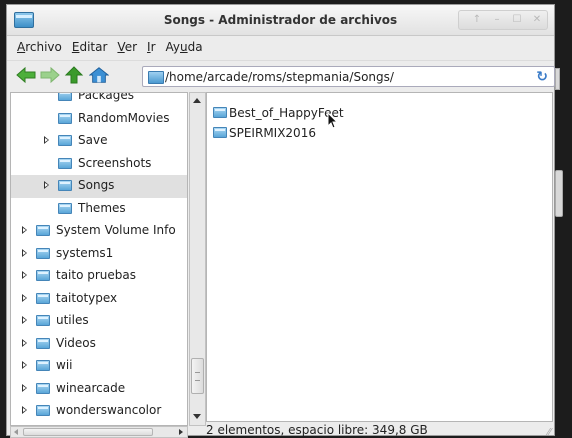 The width and height of the screenshot is (572, 438). I want to click on sidebar-vertical-scrollbar, so click(197, 259).